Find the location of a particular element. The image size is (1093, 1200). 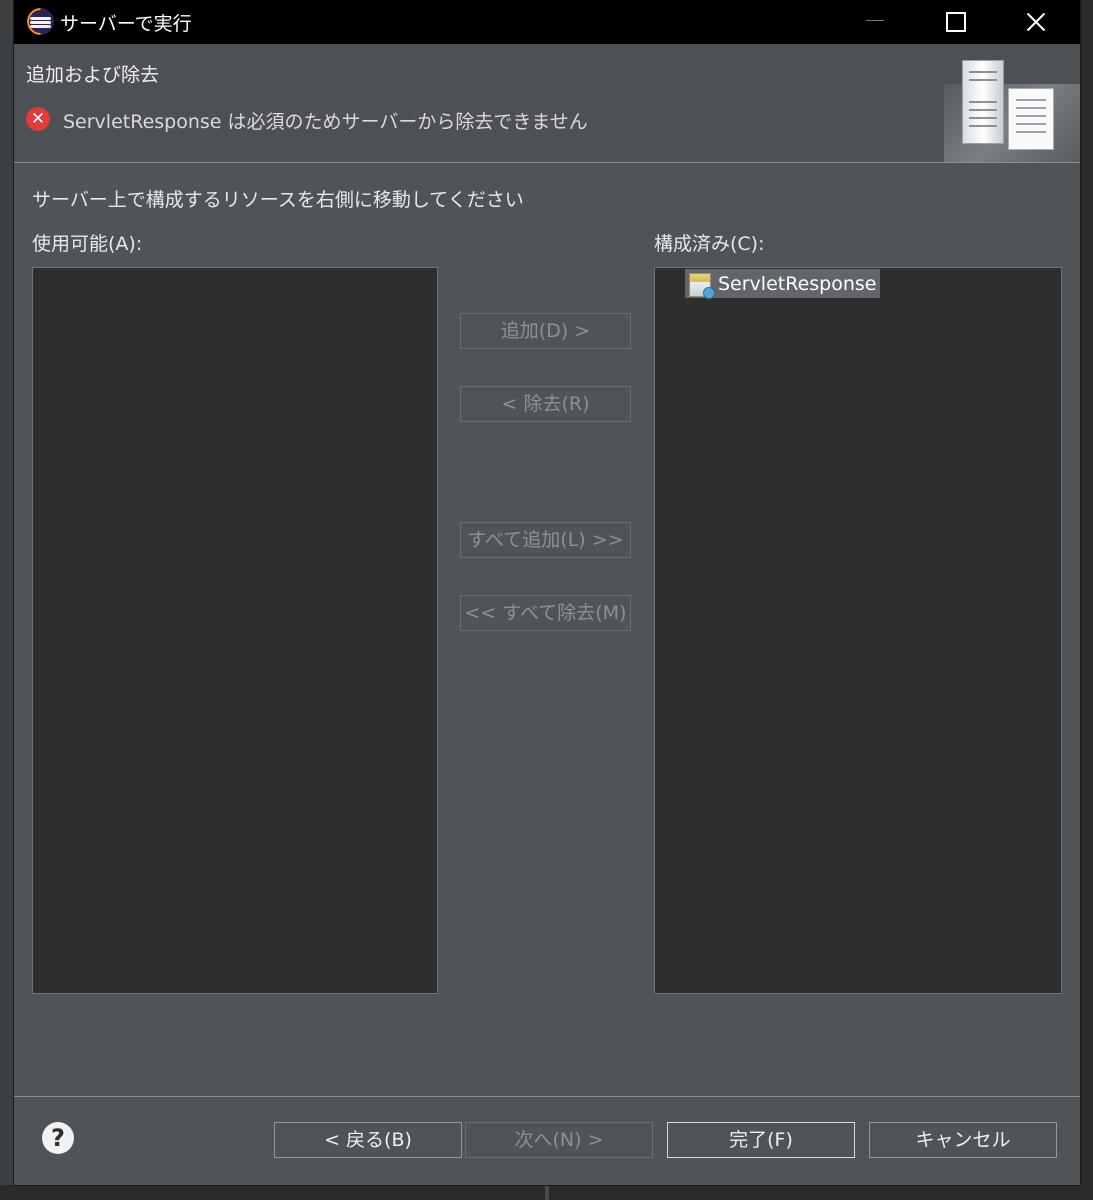

remove-button: < 除去(R) is located at coordinates (545, 404).